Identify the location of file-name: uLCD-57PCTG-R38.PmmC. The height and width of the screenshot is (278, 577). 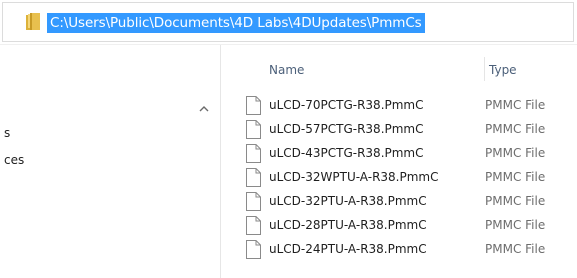
(346, 129).